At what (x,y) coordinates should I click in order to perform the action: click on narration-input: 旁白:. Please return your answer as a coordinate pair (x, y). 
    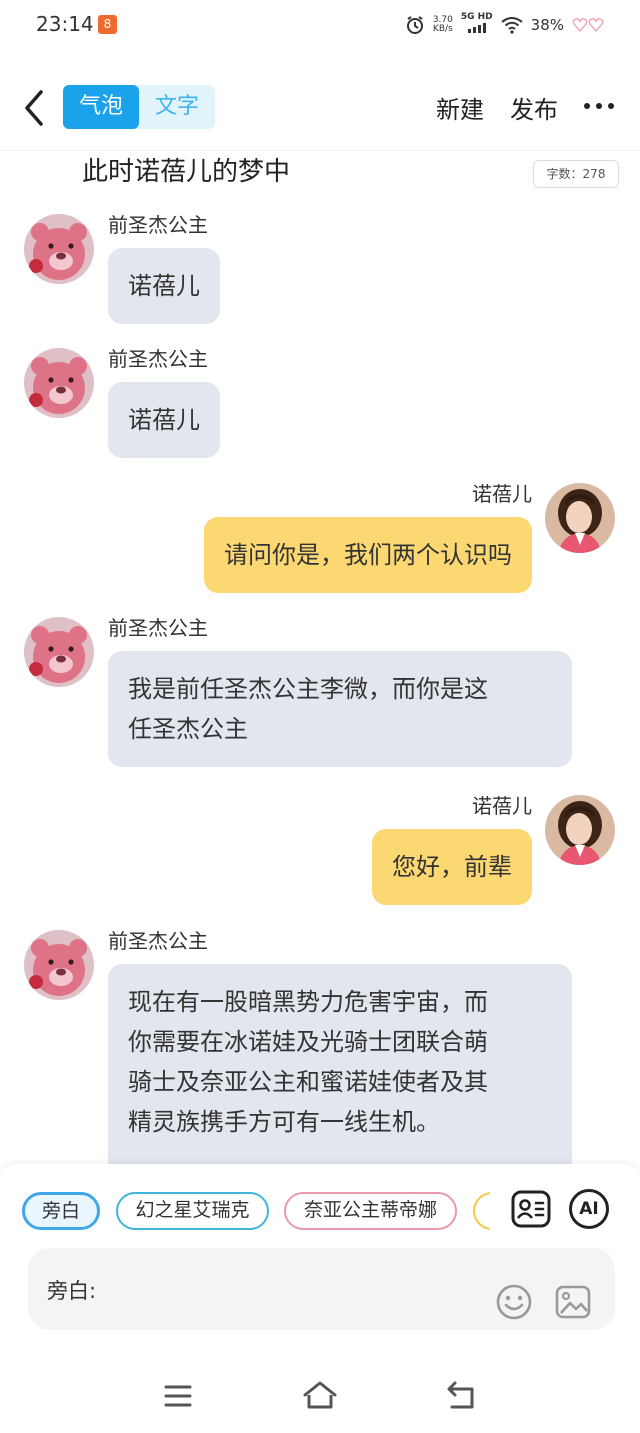
    Looking at the image, I should click on (321, 1289).